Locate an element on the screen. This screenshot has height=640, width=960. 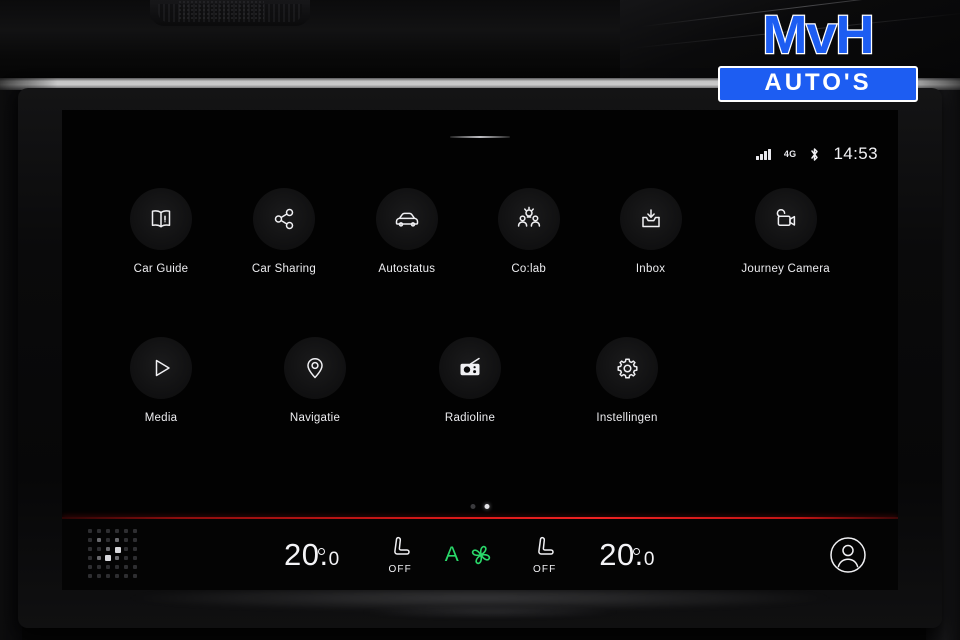
people-idea-icon is located at coordinates (528, 216).